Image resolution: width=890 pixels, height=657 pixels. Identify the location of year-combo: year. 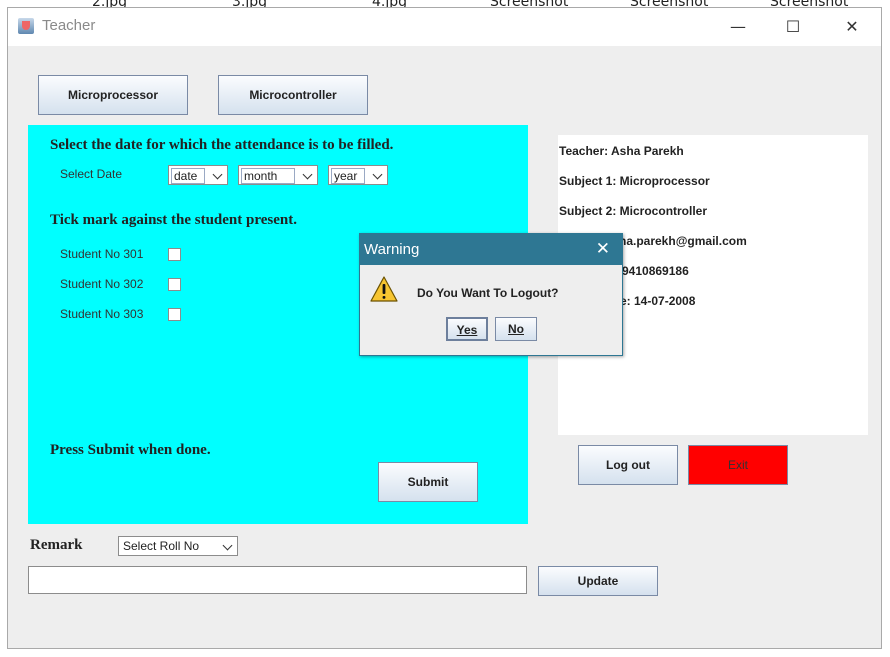
(358, 175).